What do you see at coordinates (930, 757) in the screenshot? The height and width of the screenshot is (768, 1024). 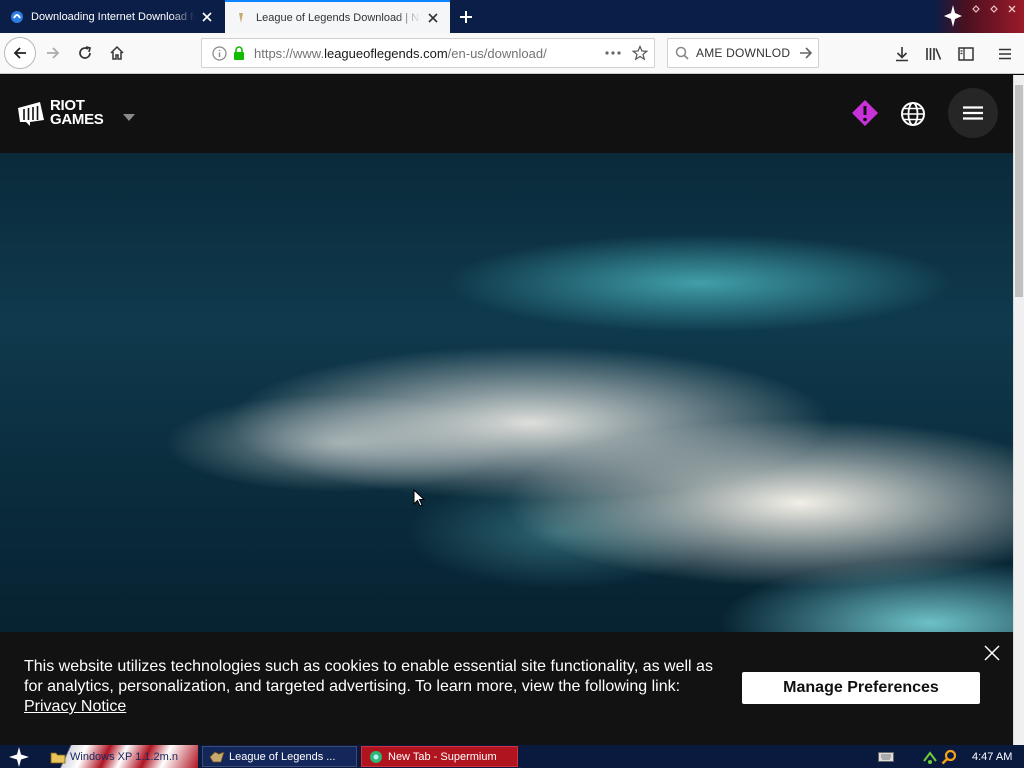 I see `network-icon` at bounding box center [930, 757].